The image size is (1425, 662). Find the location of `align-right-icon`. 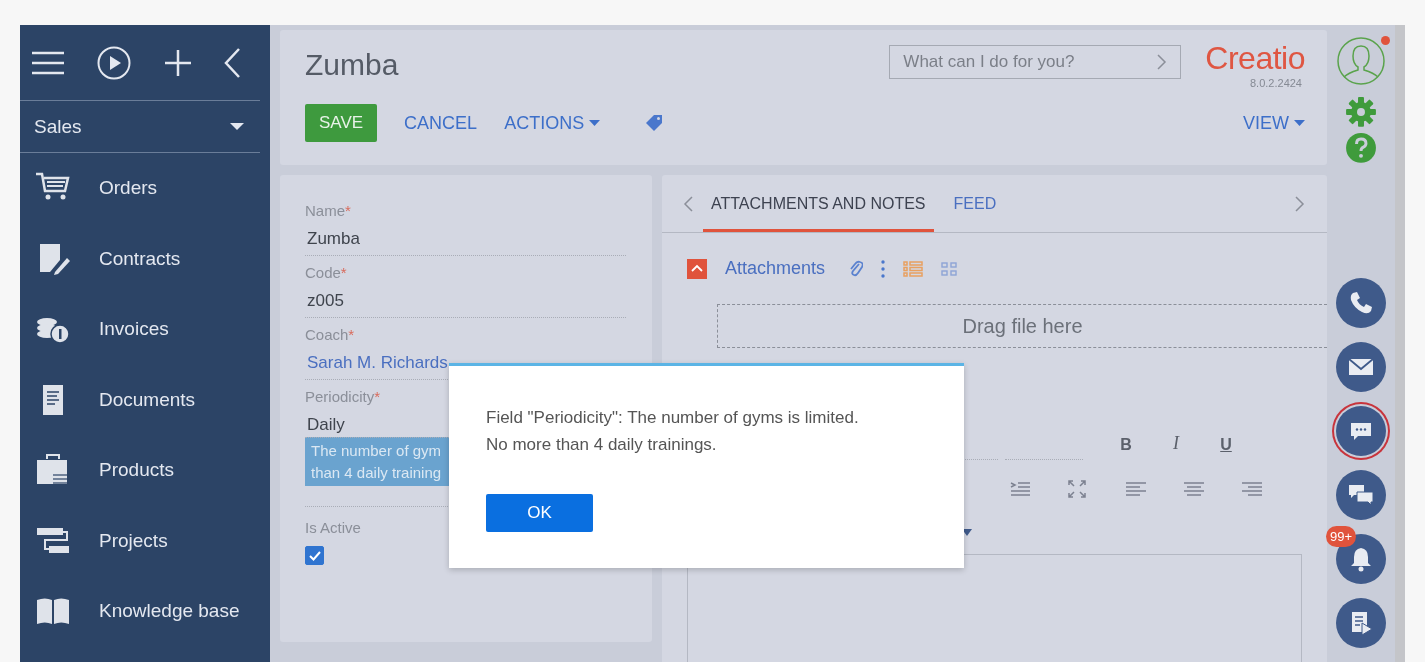

align-right-icon is located at coordinates (1252, 489).